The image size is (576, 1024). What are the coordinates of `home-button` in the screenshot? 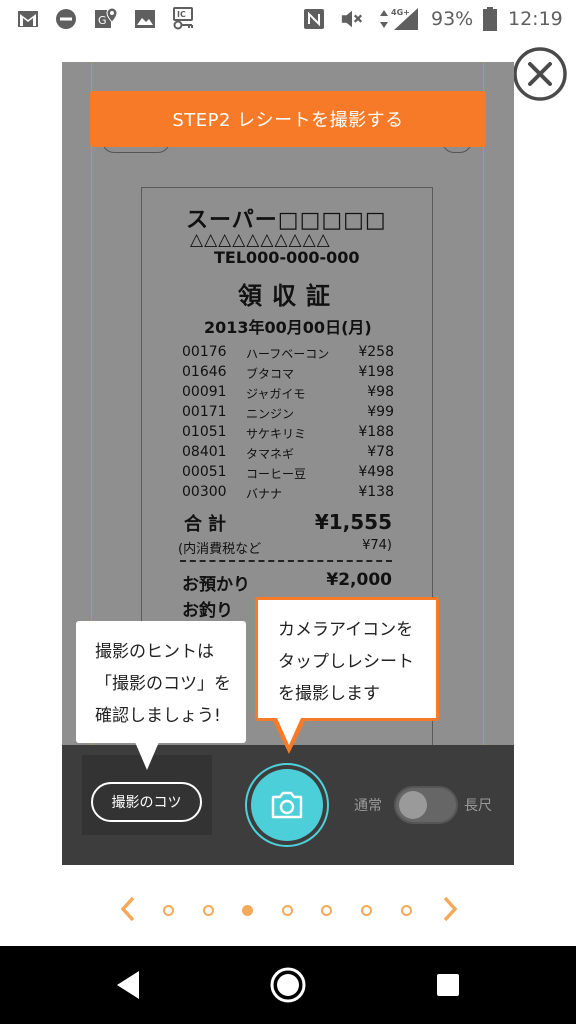 It's located at (288, 985).